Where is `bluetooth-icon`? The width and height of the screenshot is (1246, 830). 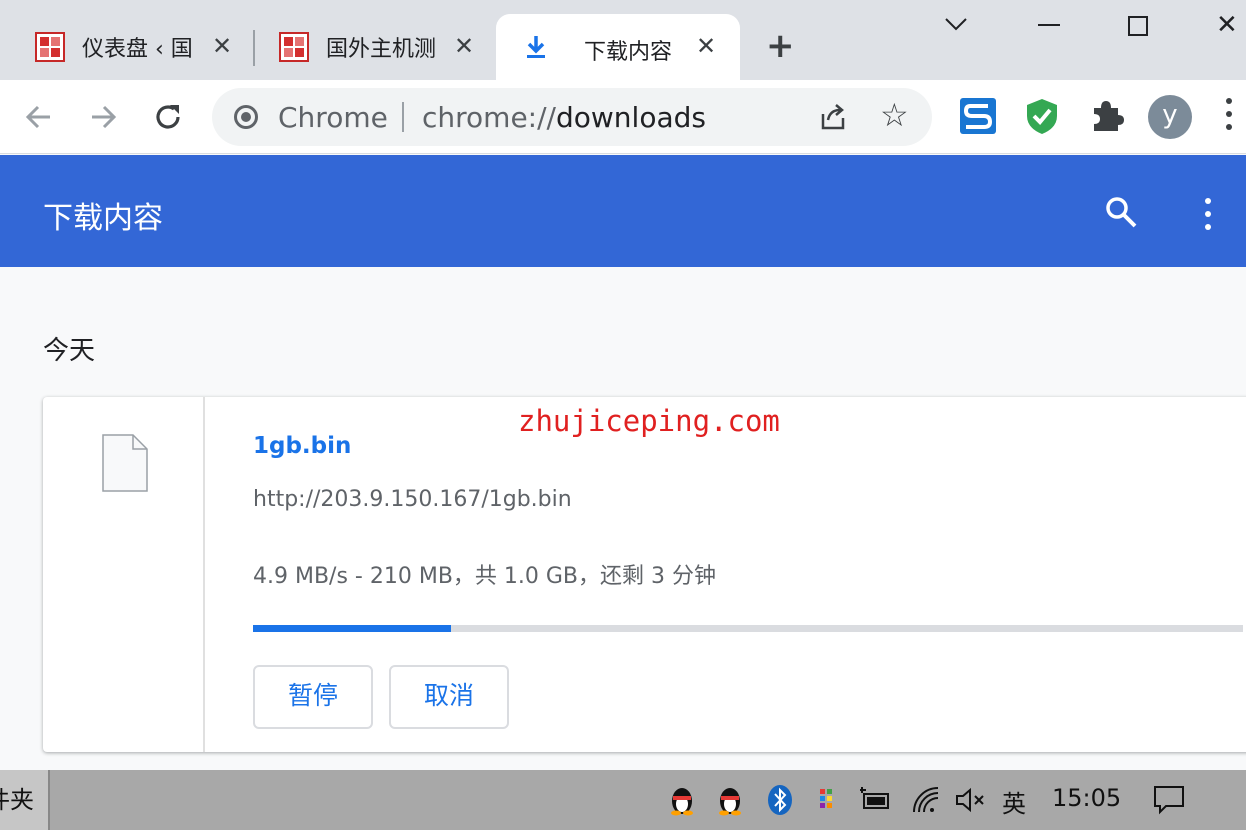
bluetooth-icon is located at coordinates (780, 800).